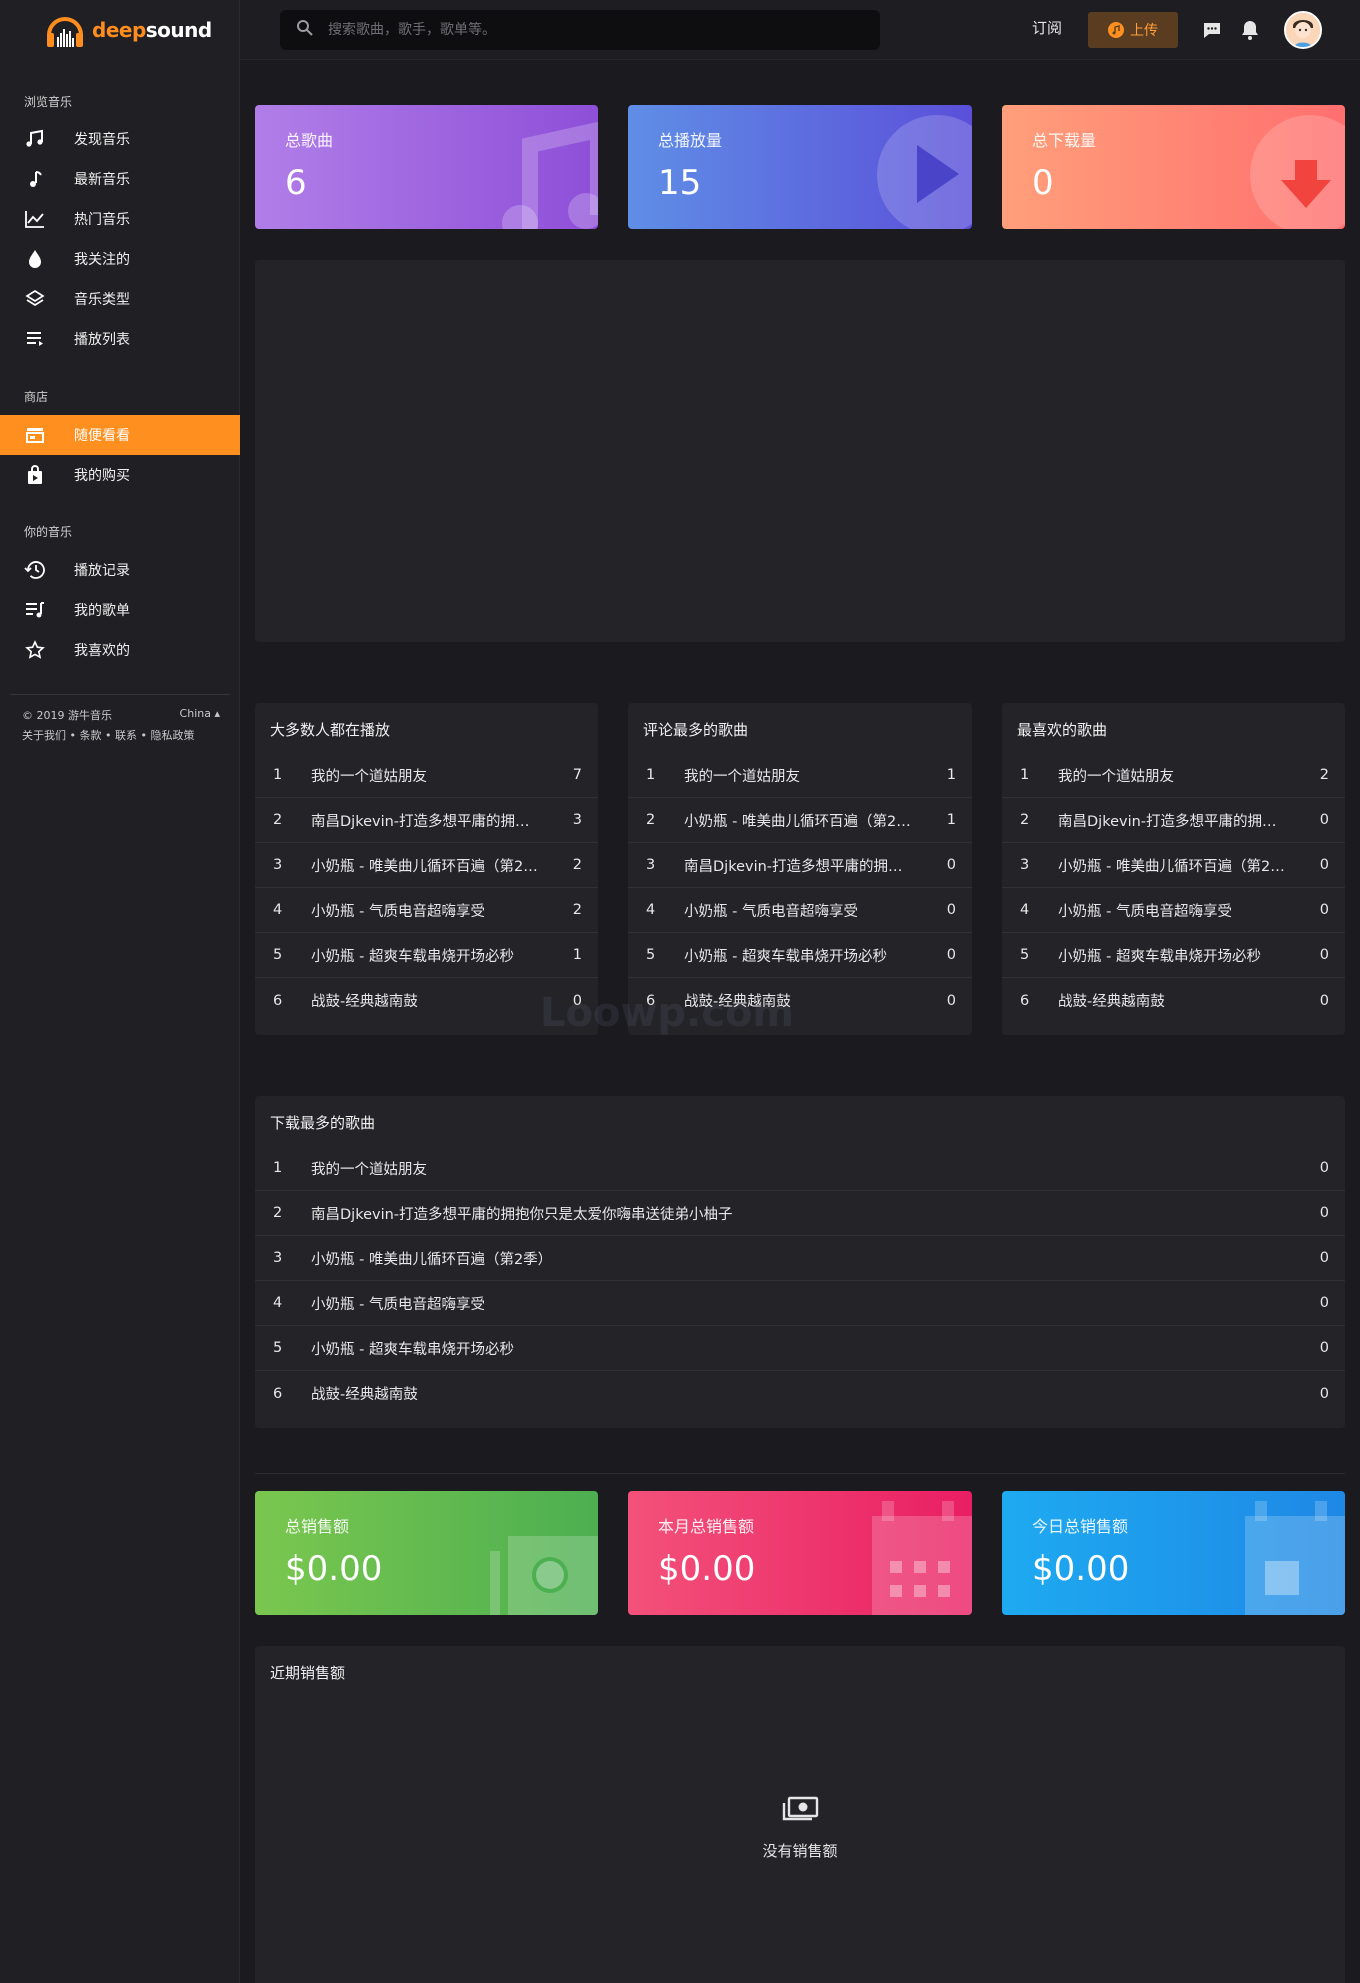 The width and height of the screenshot is (1360, 1983). I want to click on table-row: 2 南昌Djkevin-打造多想平庸的拥抱你只是太爱你嗨串送徒弟小柚子 3, so click(426, 820).